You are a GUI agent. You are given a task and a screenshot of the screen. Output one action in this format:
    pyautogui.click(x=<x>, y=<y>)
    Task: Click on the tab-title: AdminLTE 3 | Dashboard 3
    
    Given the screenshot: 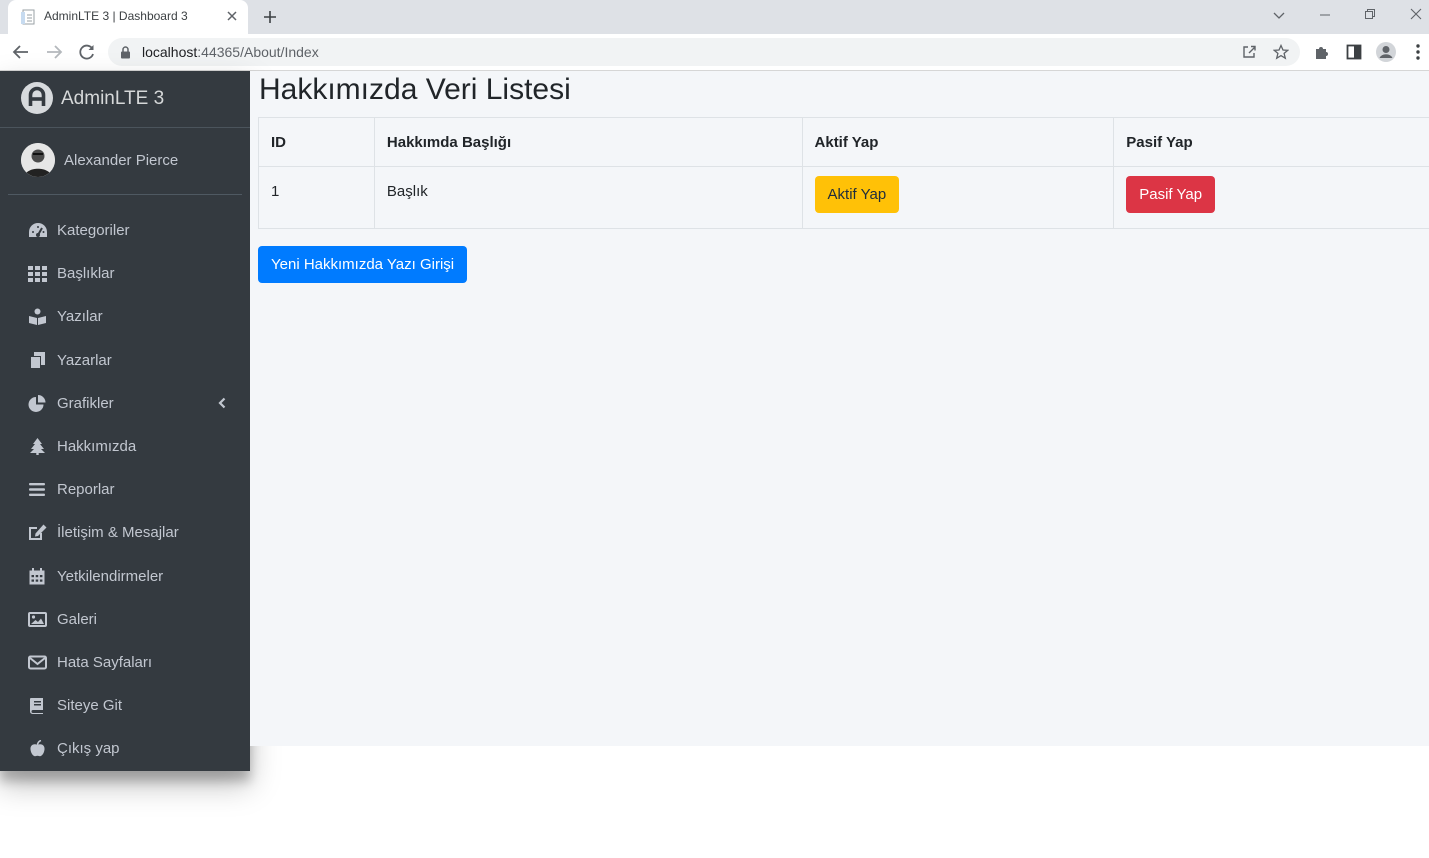 What is the action you would take?
    pyautogui.click(x=116, y=16)
    